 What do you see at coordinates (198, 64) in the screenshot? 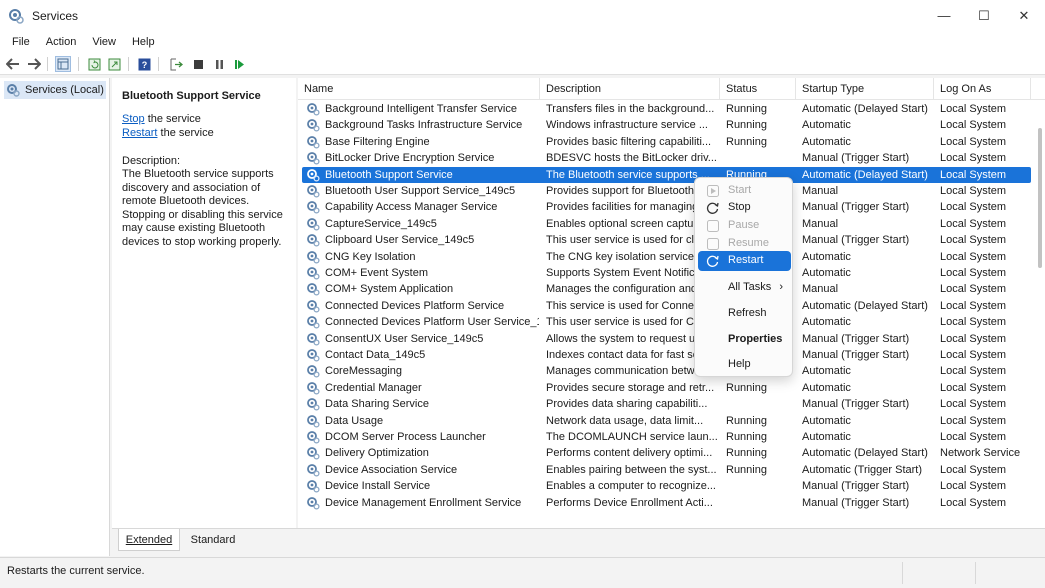
I see `stop-service-icon` at bounding box center [198, 64].